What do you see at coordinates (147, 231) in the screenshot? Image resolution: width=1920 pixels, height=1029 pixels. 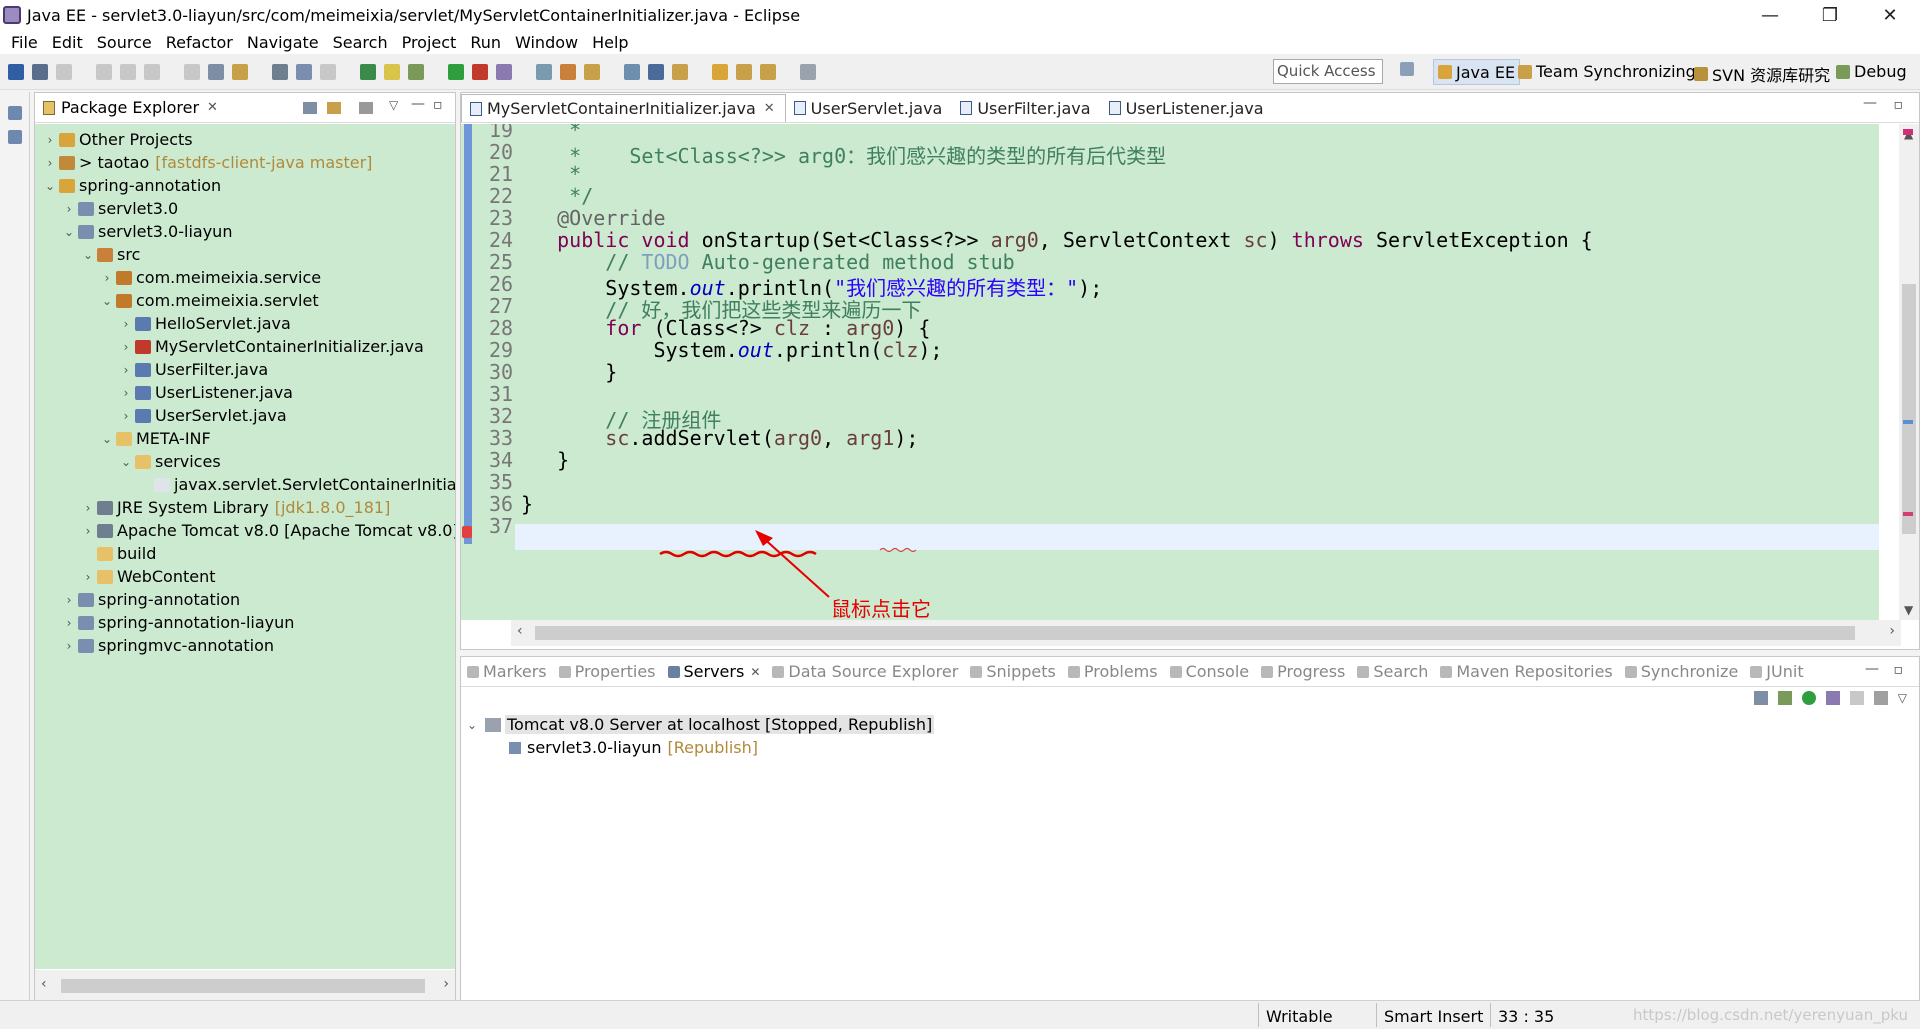 I see `tree-item: ⌄ servlet3.0-liayun` at bounding box center [147, 231].